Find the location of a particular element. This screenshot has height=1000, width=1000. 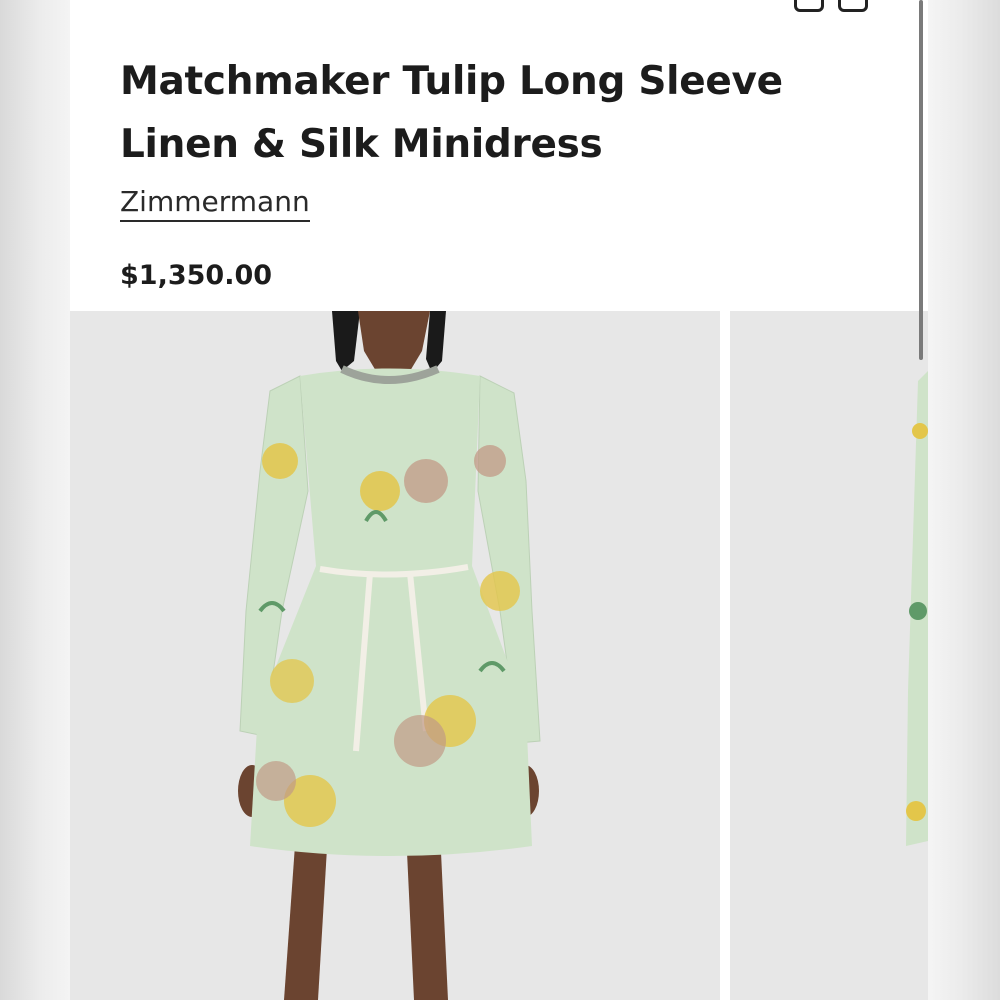

product-image-next is located at coordinates (829, 655).